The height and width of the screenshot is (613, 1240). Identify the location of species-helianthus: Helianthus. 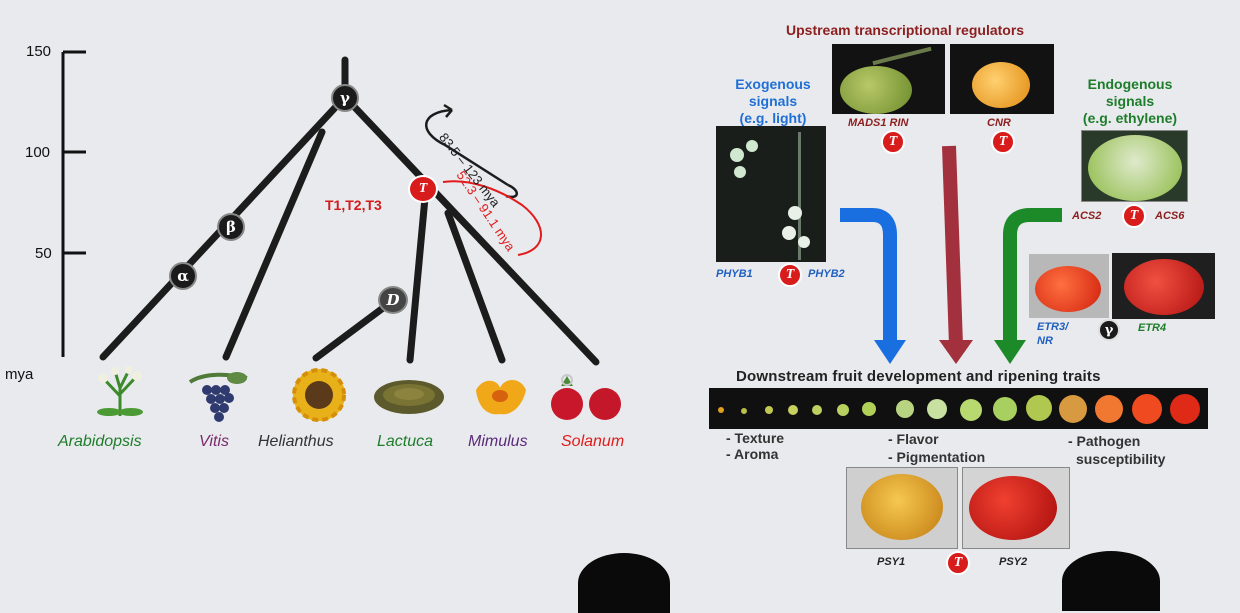
(296, 442).